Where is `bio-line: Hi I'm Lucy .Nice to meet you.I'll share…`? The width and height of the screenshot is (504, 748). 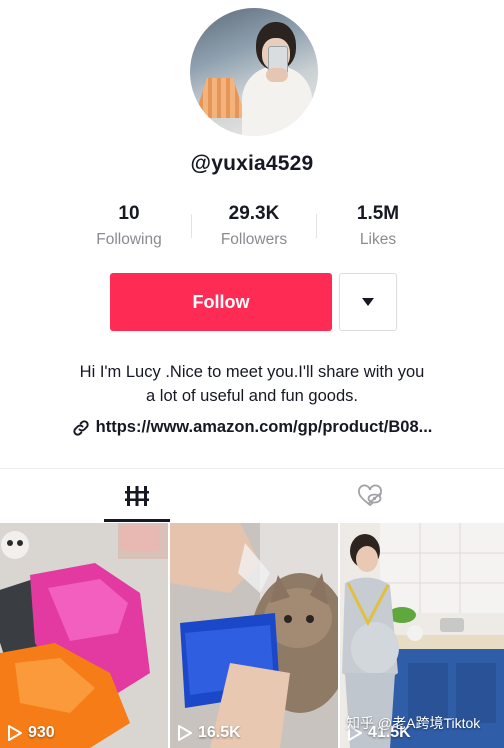
bio-line: Hi I'm Lucy .Nice to meet you.I'll share… is located at coordinates (252, 372).